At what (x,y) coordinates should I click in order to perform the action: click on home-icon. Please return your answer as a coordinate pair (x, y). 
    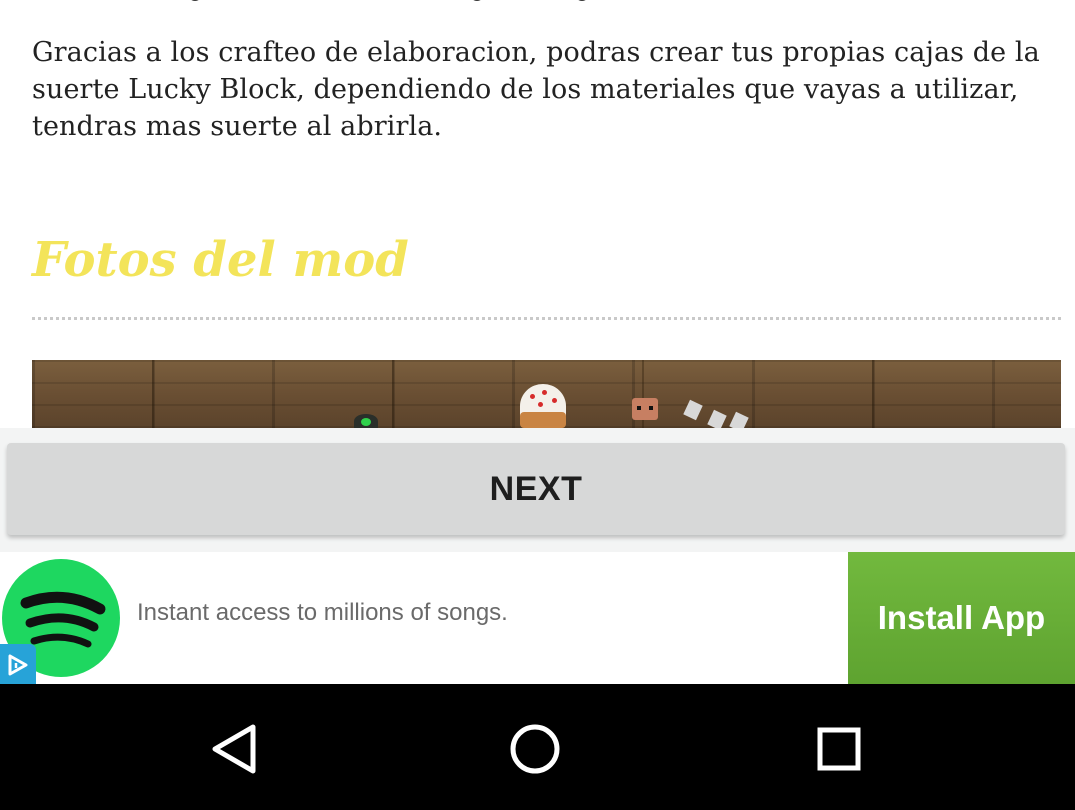
    Looking at the image, I should click on (535, 749).